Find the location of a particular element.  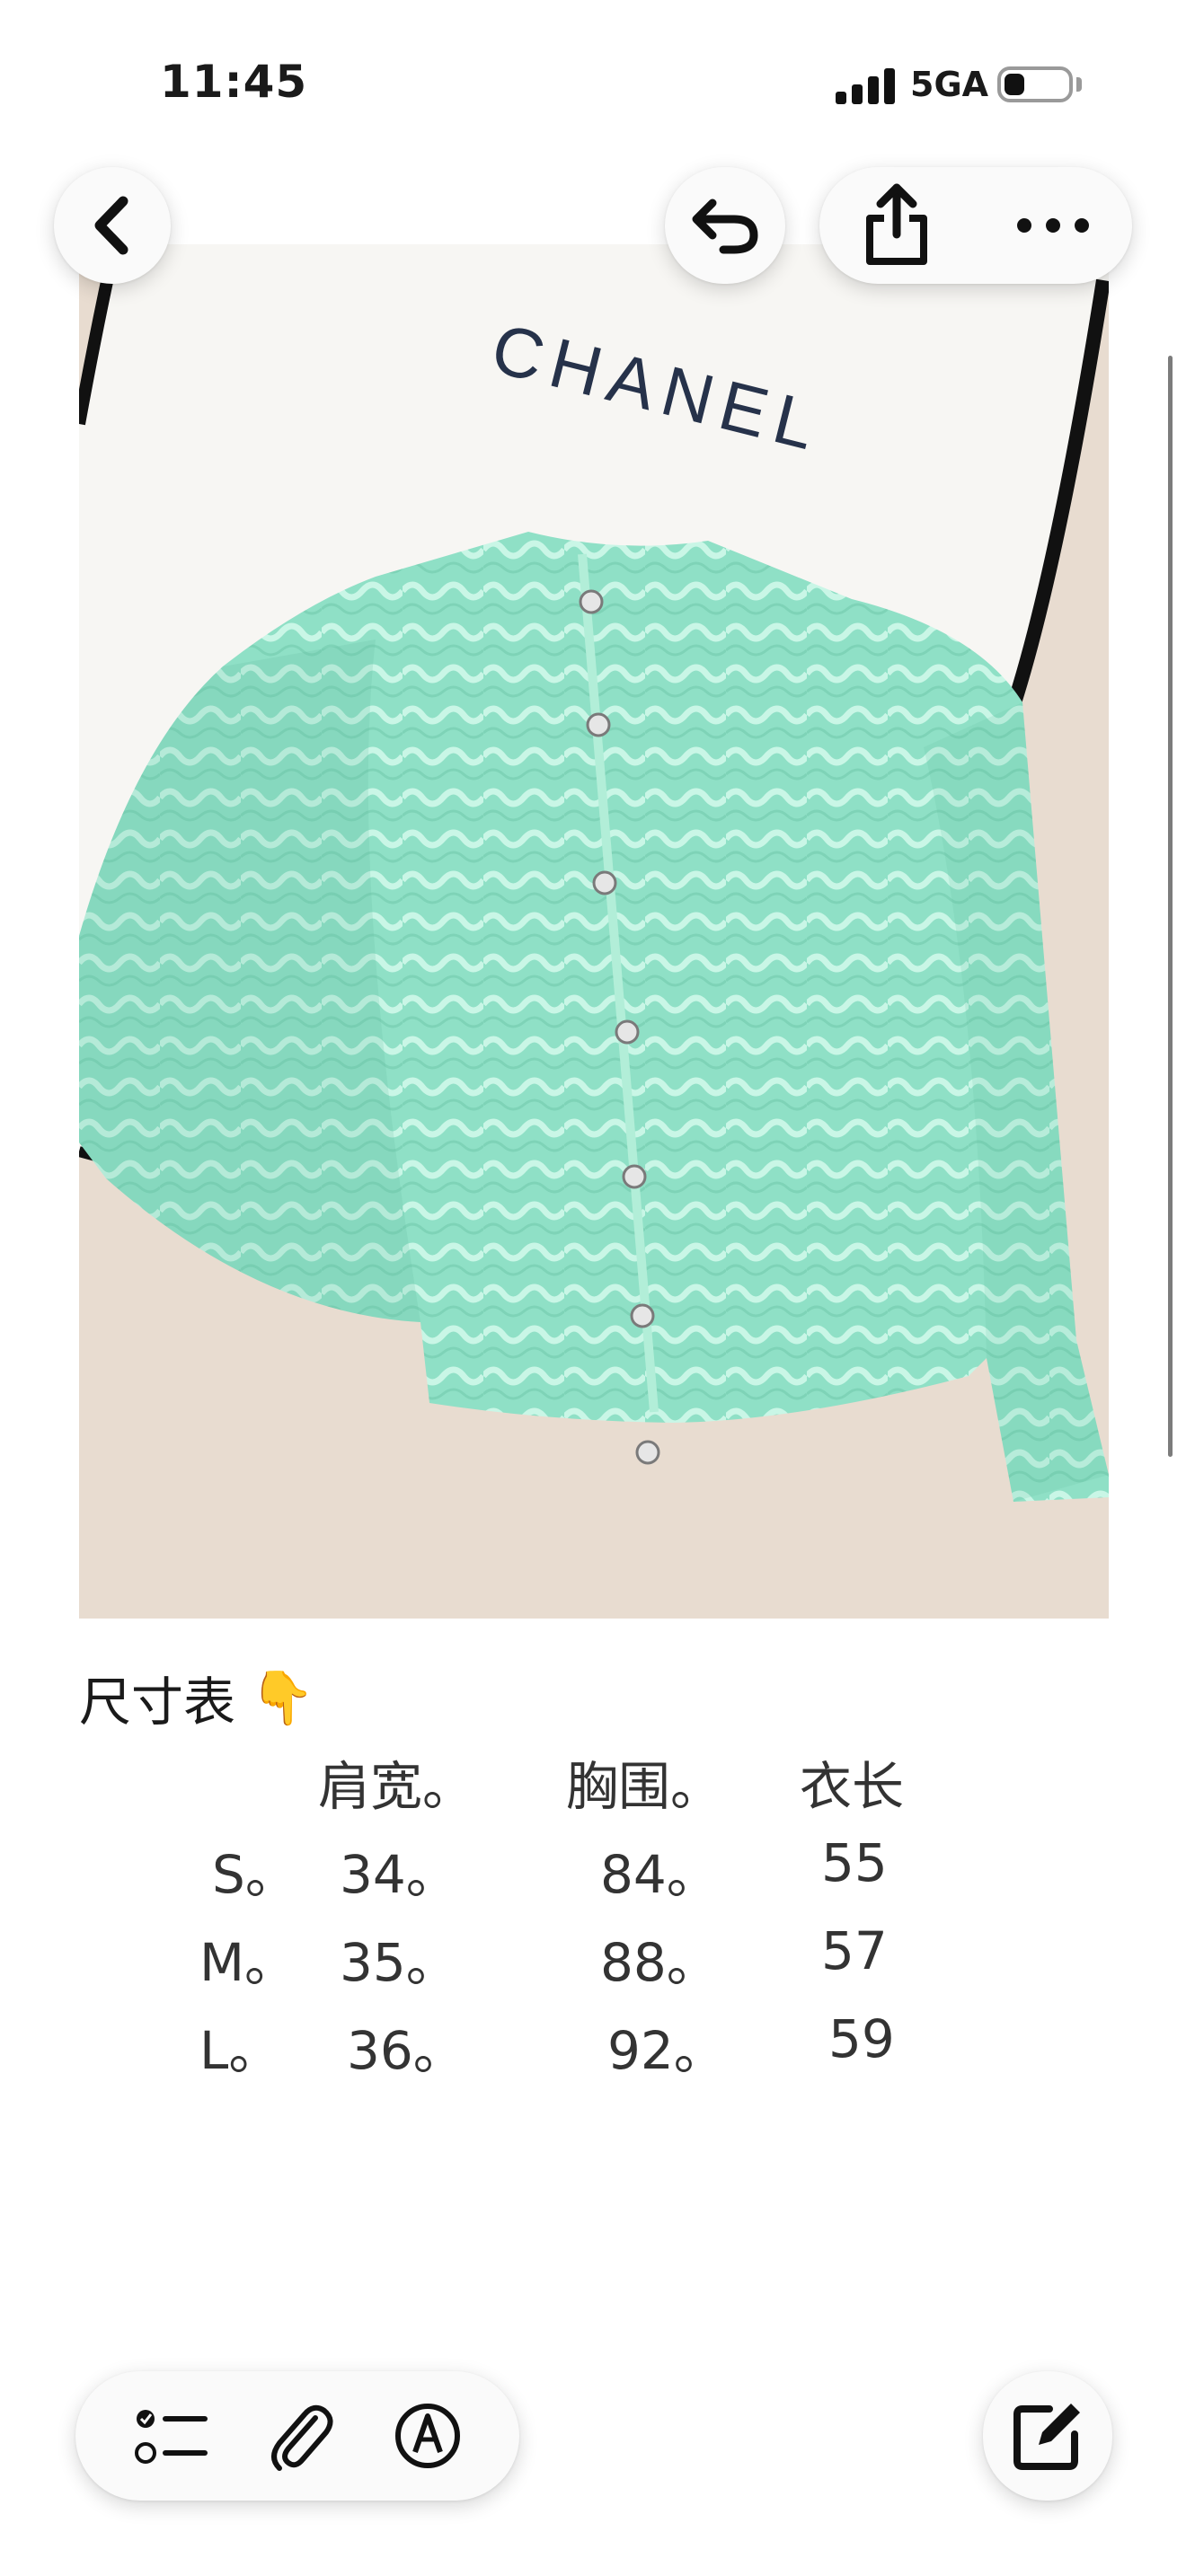

compose-icon is located at coordinates (1047, 2436).